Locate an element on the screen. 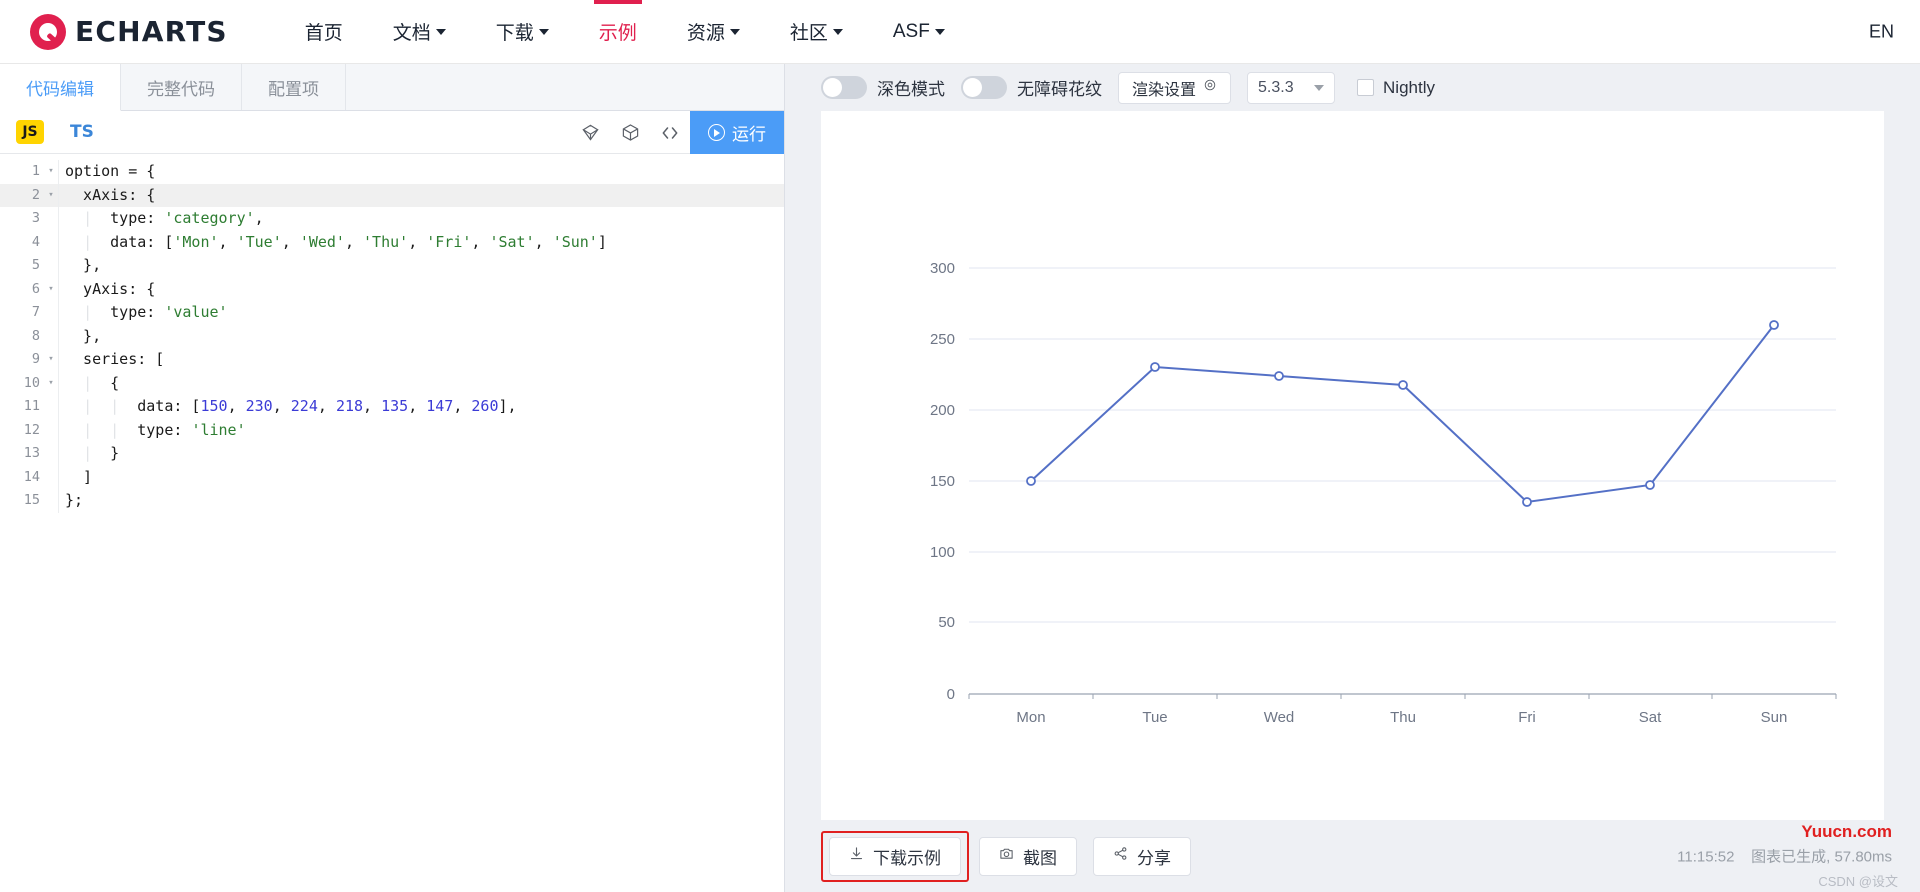 This screenshot has height=892, width=1920. y-axis-labels: 0 50 100 150 200 250 300 is located at coordinates (942, 481).